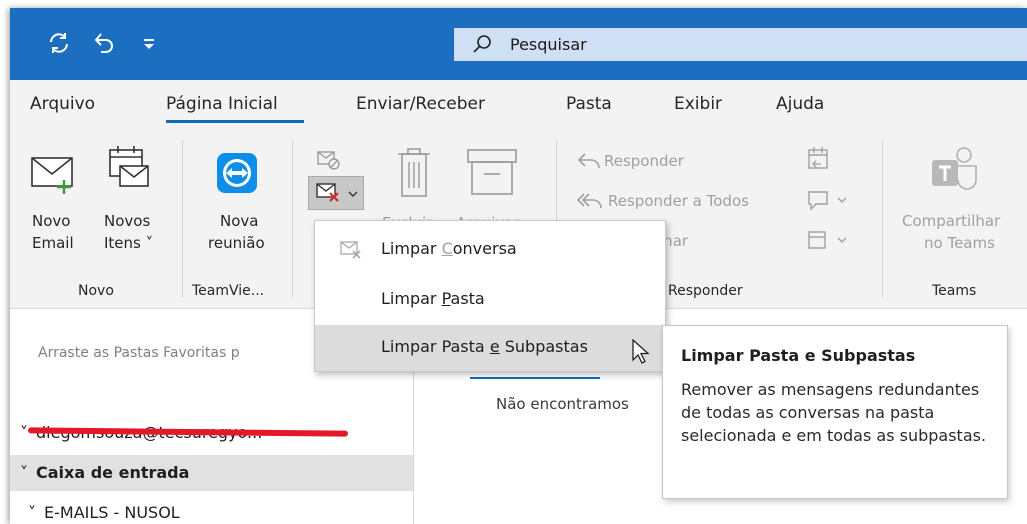 This screenshot has width=1027, height=524. What do you see at coordinates (482, 44) in the screenshot?
I see `search-icon` at bounding box center [482, 44].